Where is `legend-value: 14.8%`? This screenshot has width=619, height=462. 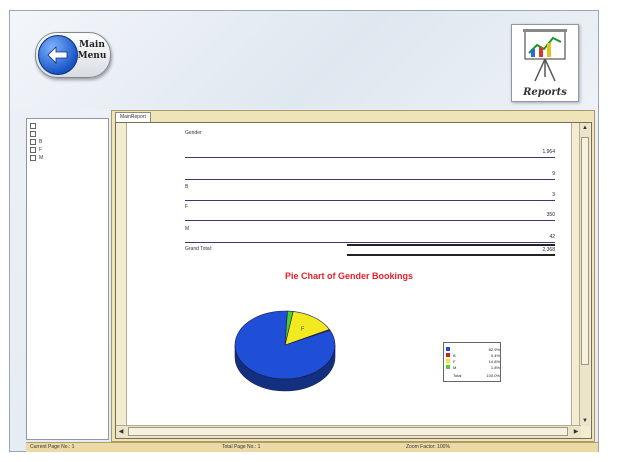
legend-value: 14.8% is located at coordinates (494, 361).